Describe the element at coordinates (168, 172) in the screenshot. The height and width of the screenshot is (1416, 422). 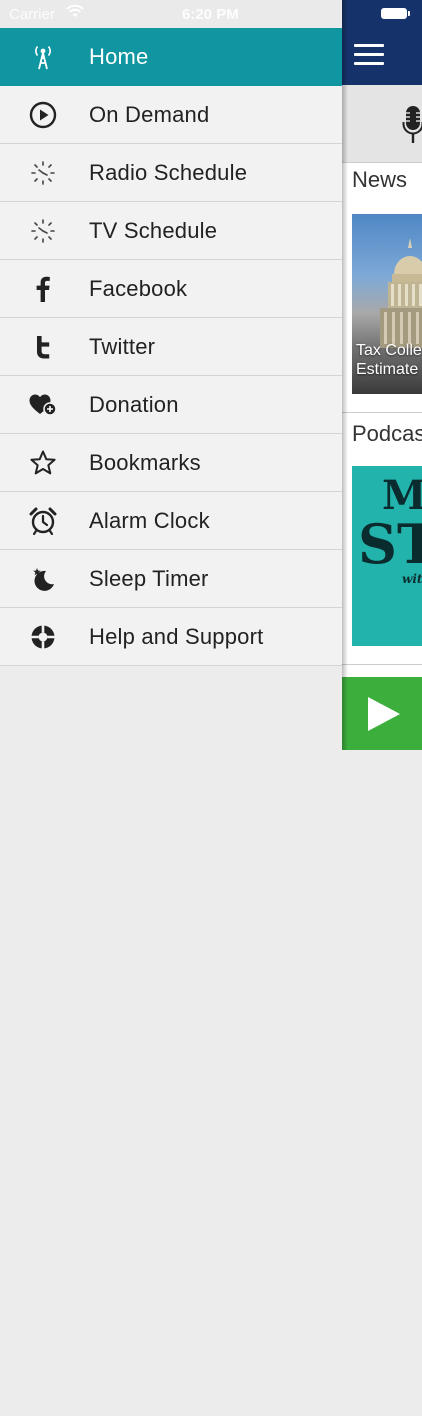
I see `menu-item-label: Radio Schedule` at that location.